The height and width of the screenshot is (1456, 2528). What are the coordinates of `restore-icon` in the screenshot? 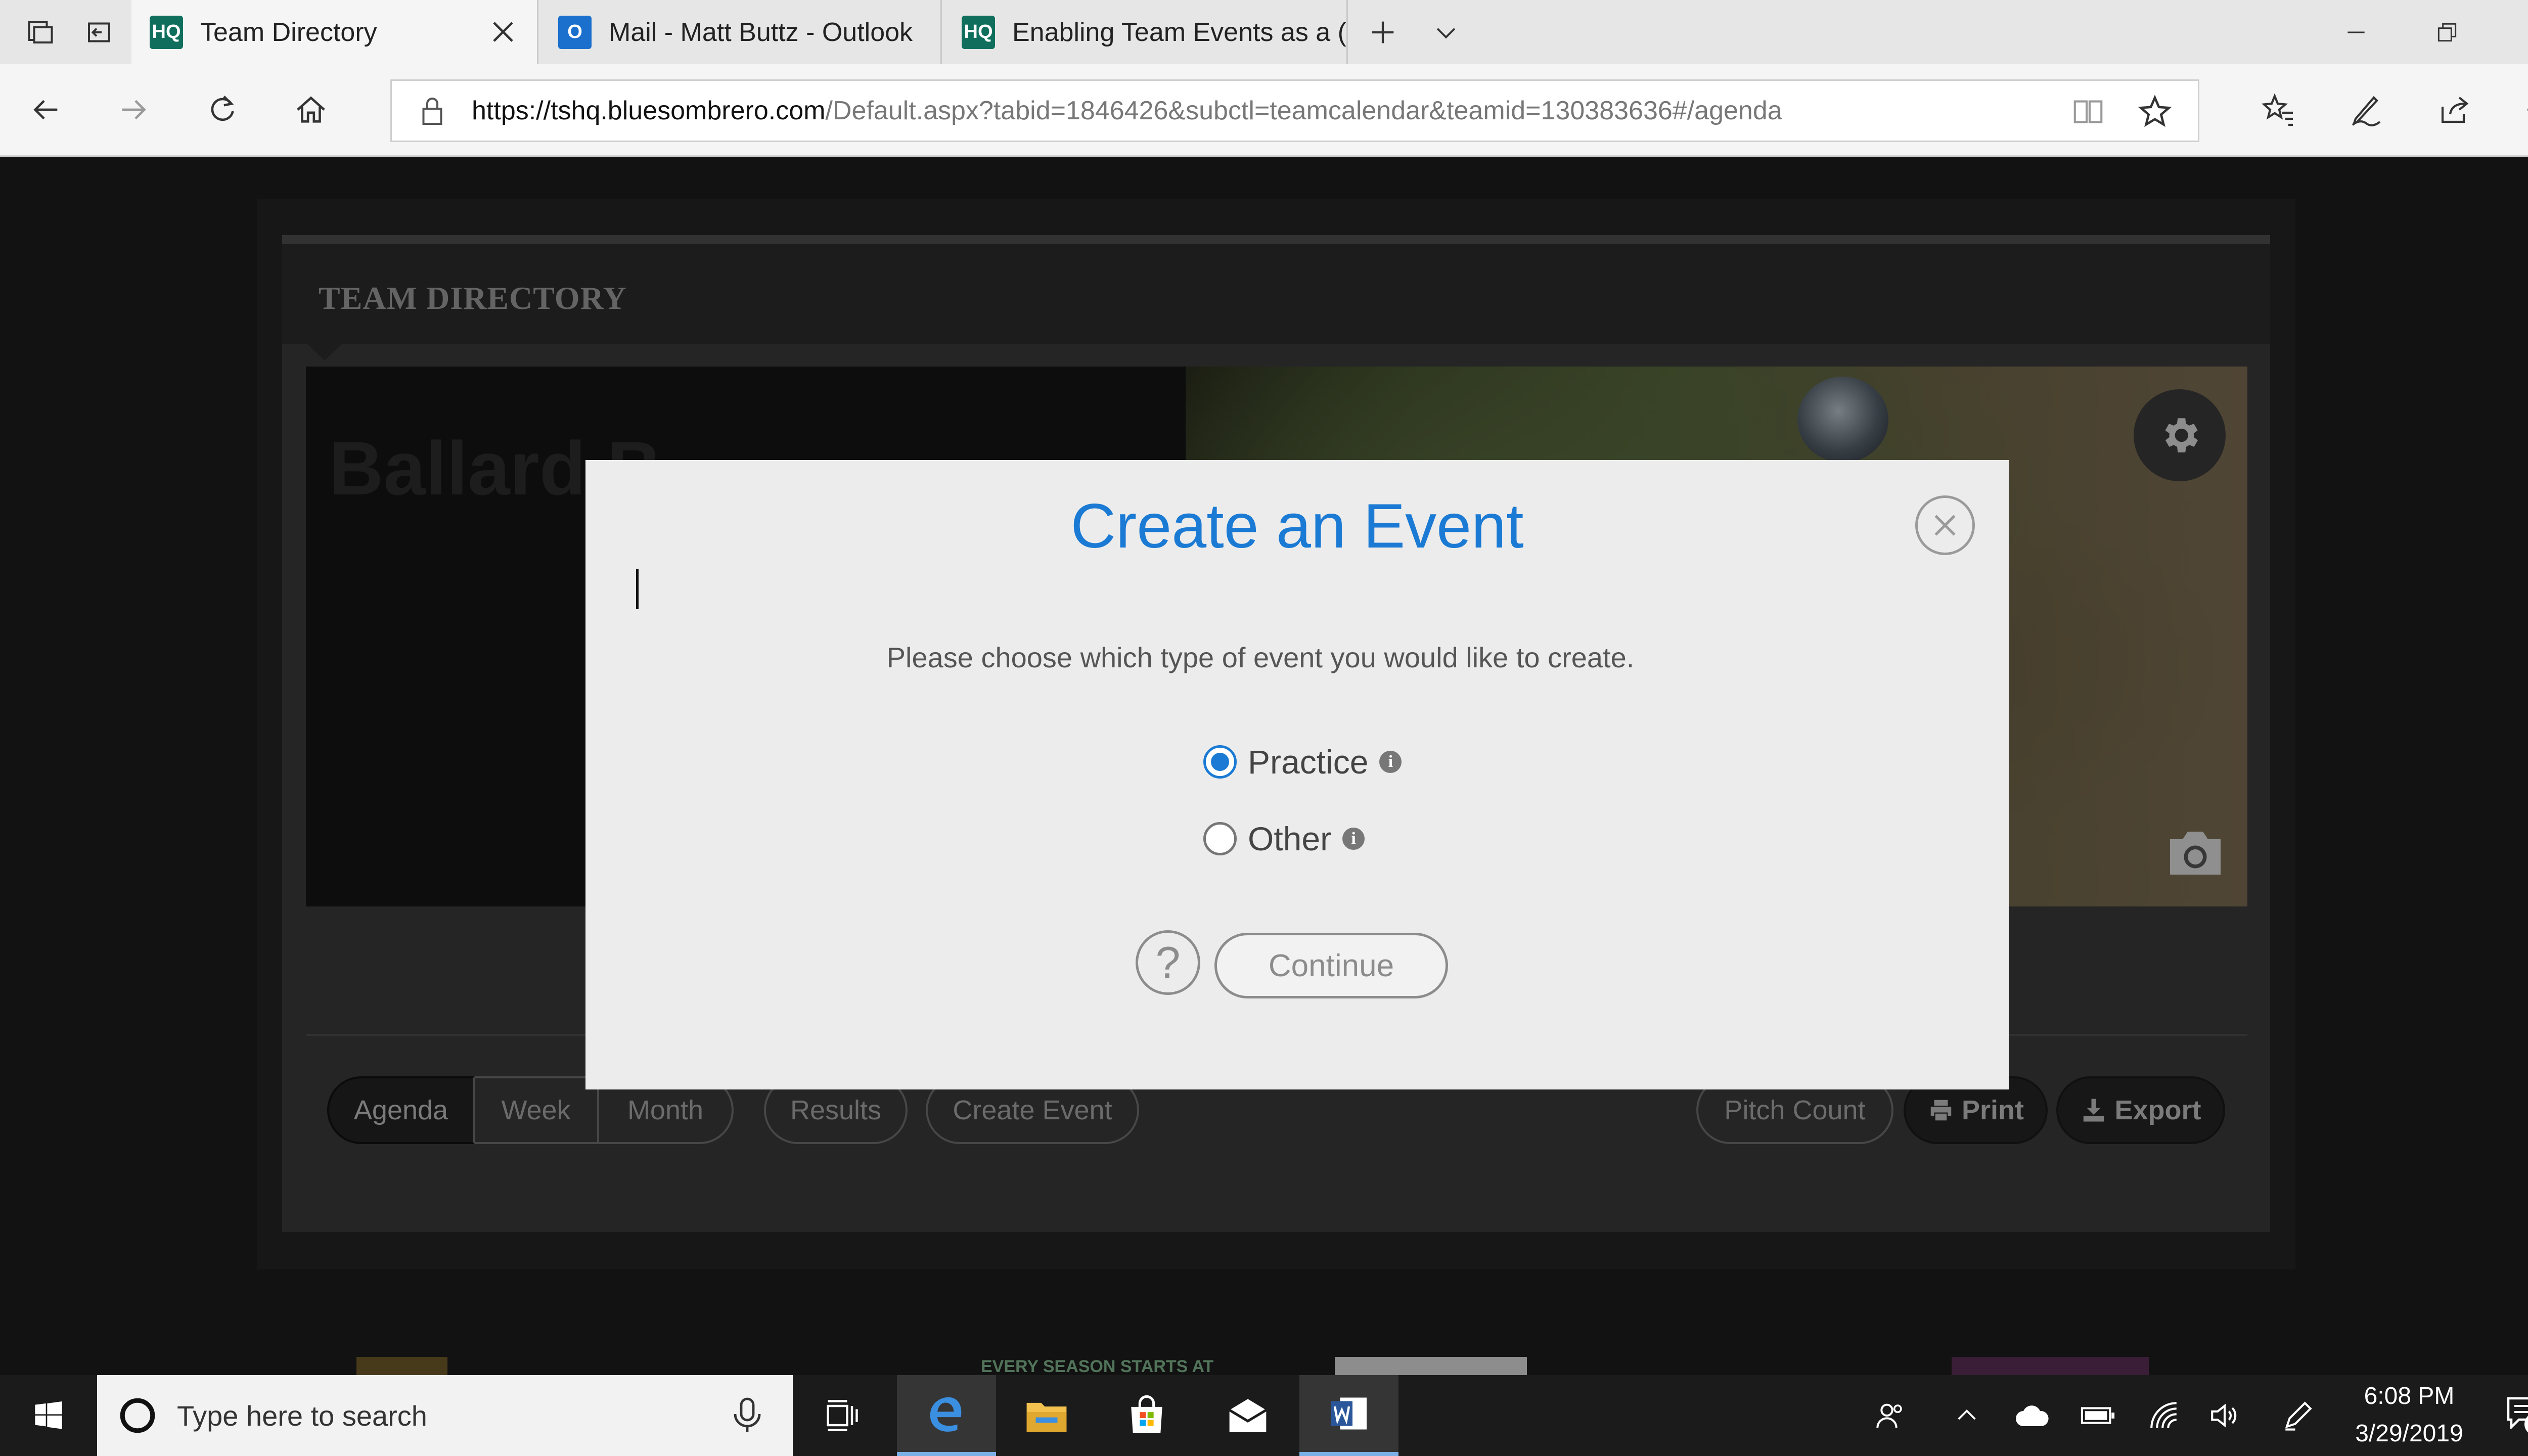 It's located at (2447, 32).